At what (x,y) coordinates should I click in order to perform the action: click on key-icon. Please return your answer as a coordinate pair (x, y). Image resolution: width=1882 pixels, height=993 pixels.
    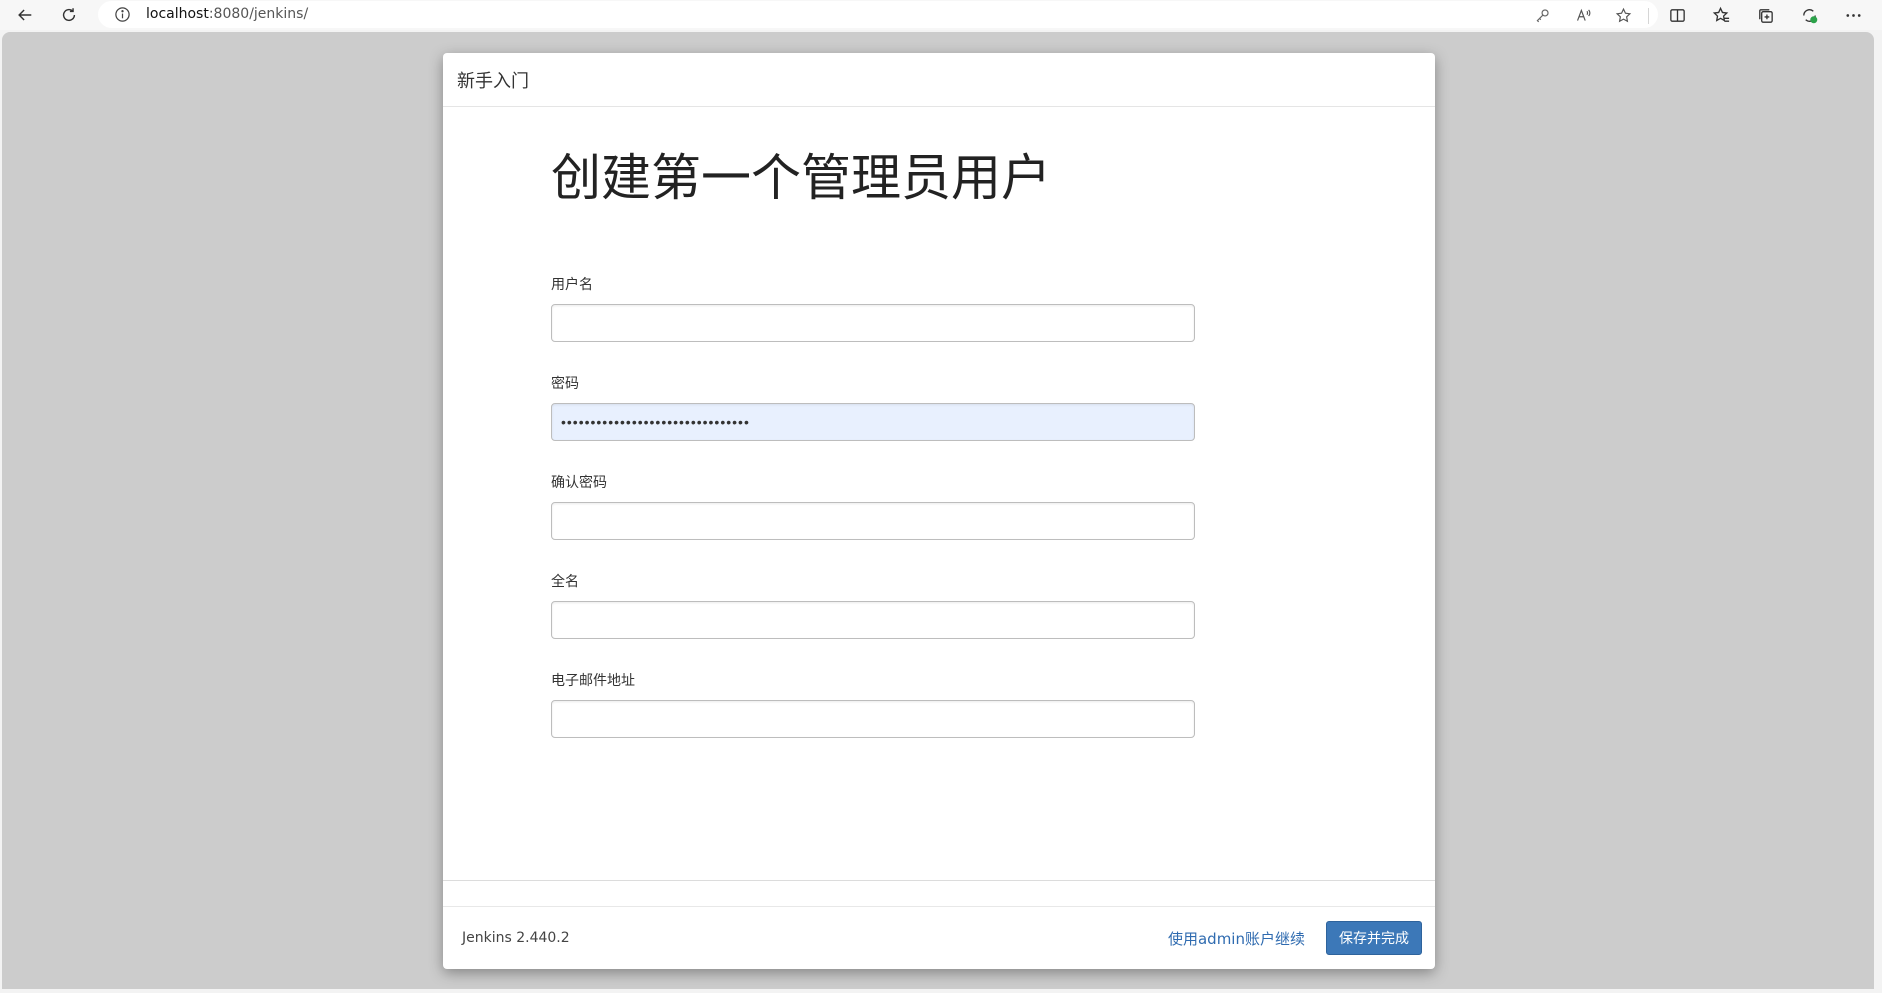
    Looking at the image, I should click on (1542, 15).